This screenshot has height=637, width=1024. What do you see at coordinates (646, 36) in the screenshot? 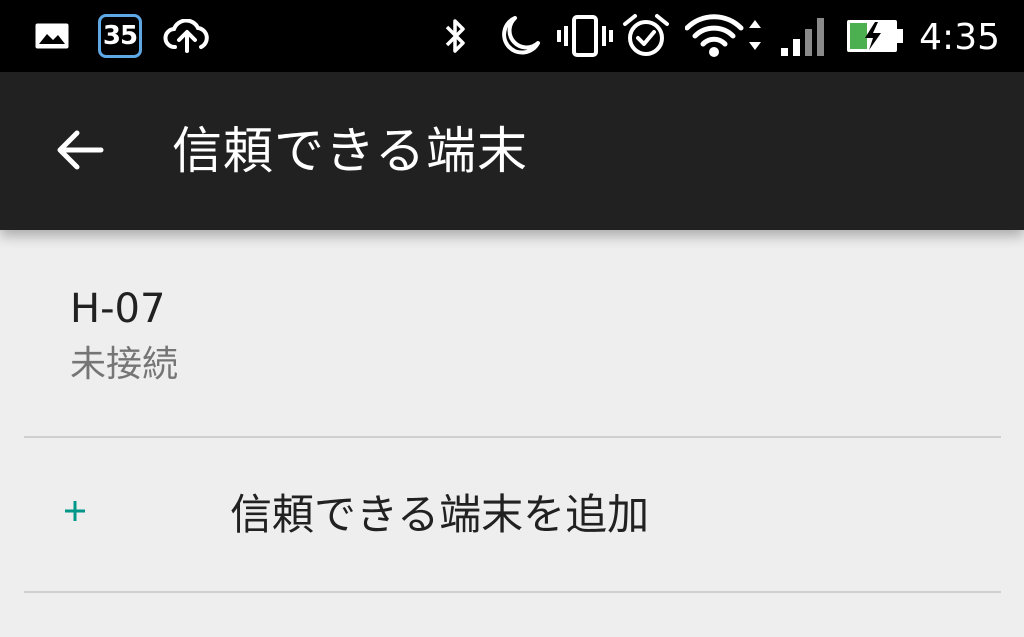
I see `alarm-icon` at bounding box center [646, 36].